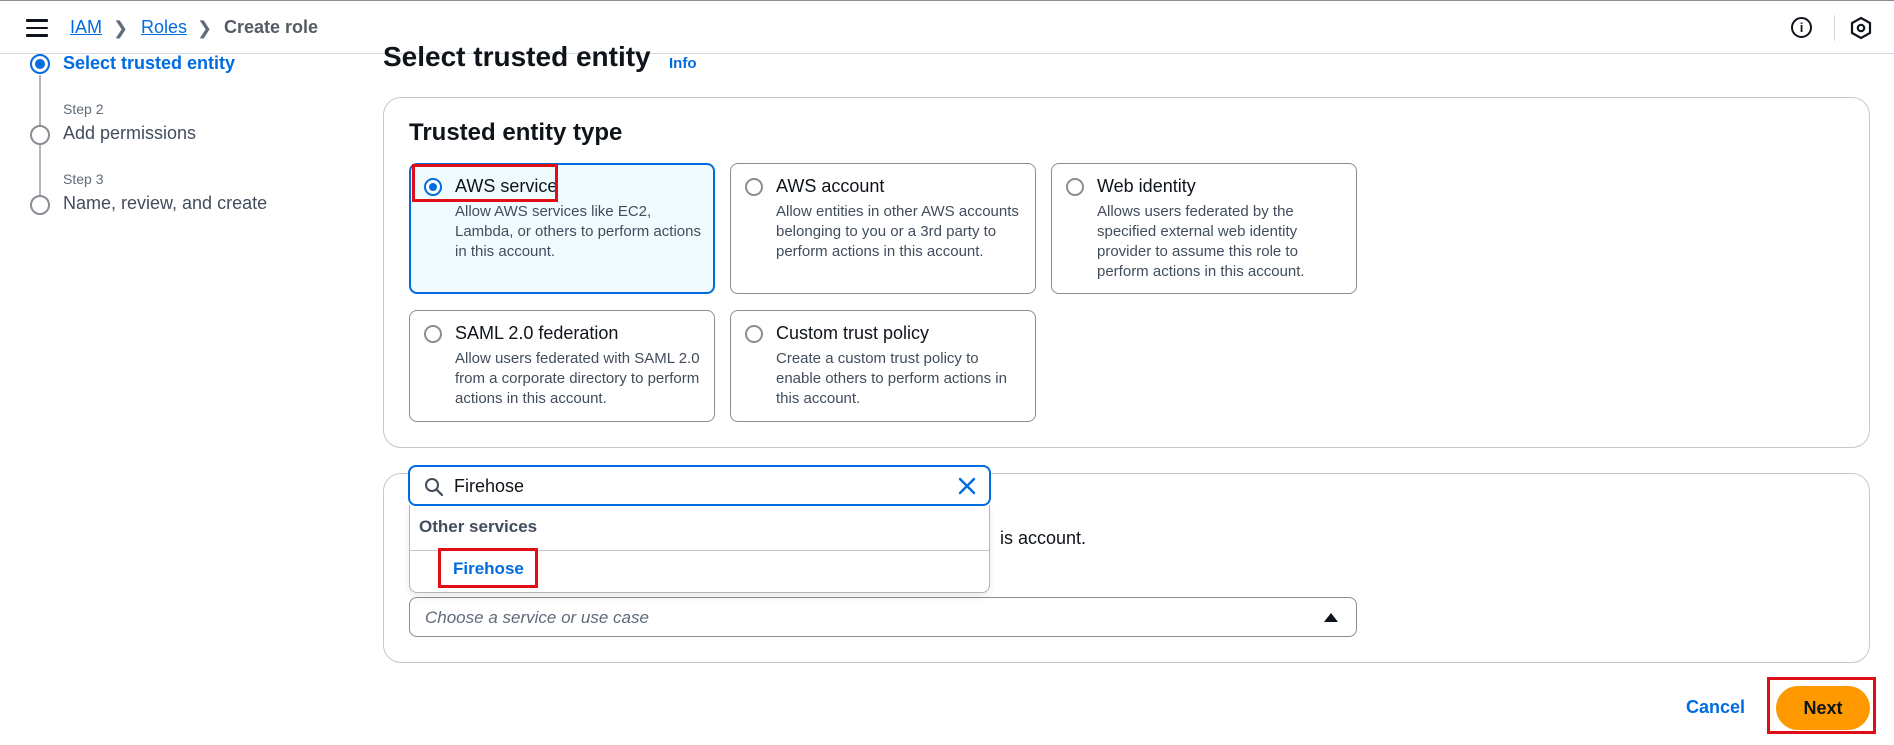  Describe the element at coordinates (883, 617) in the screenshot. I see `service-select: Choose a service or use case` at that location.